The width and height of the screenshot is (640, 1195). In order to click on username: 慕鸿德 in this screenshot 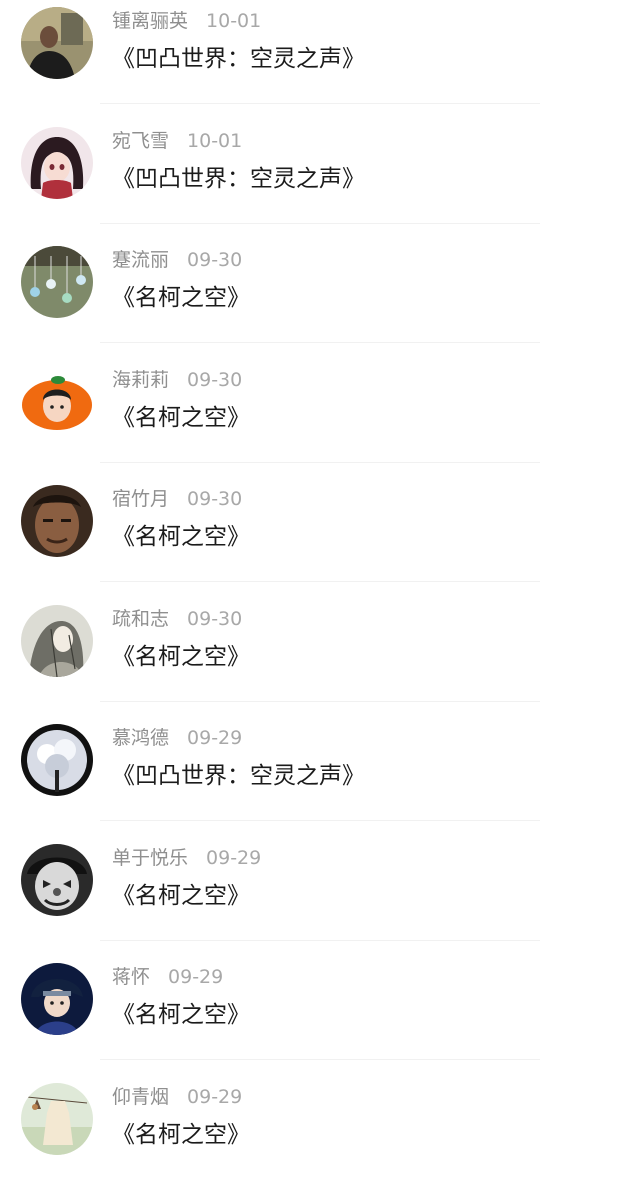, I will do `click(140, 738)`.